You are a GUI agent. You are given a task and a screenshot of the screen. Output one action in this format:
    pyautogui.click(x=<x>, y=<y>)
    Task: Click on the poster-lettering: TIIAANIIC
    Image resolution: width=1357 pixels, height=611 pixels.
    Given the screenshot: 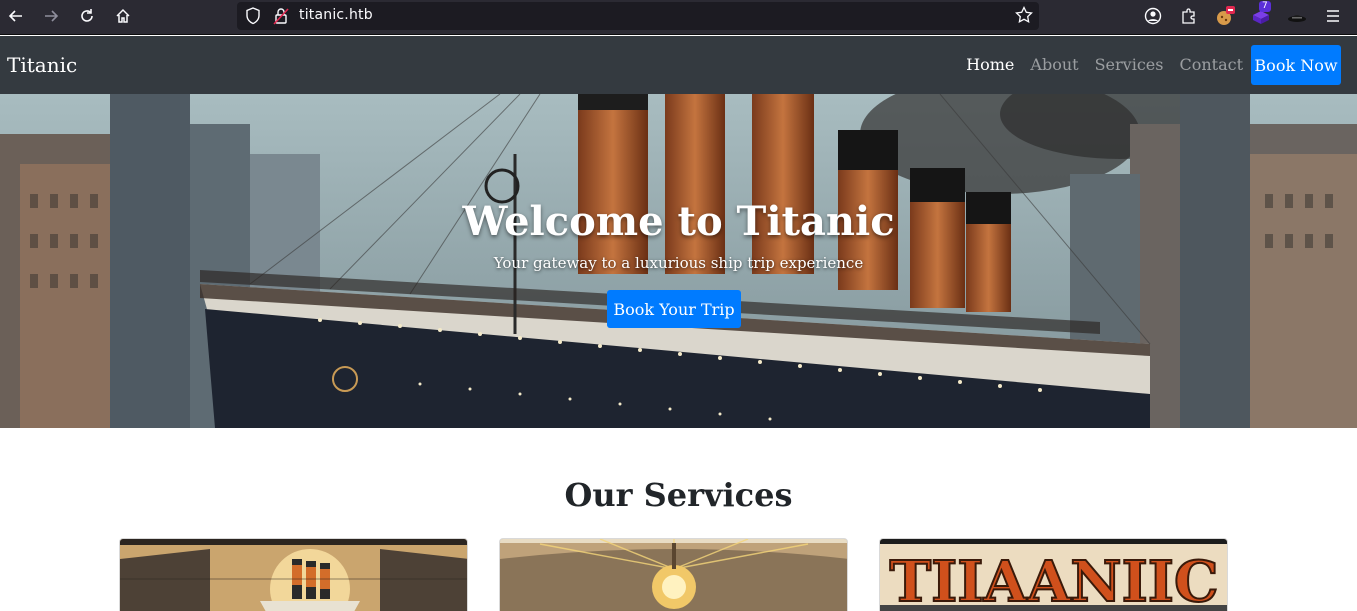 What is the action you would take?
    pyautogui.click(x=1053, y=580)
    